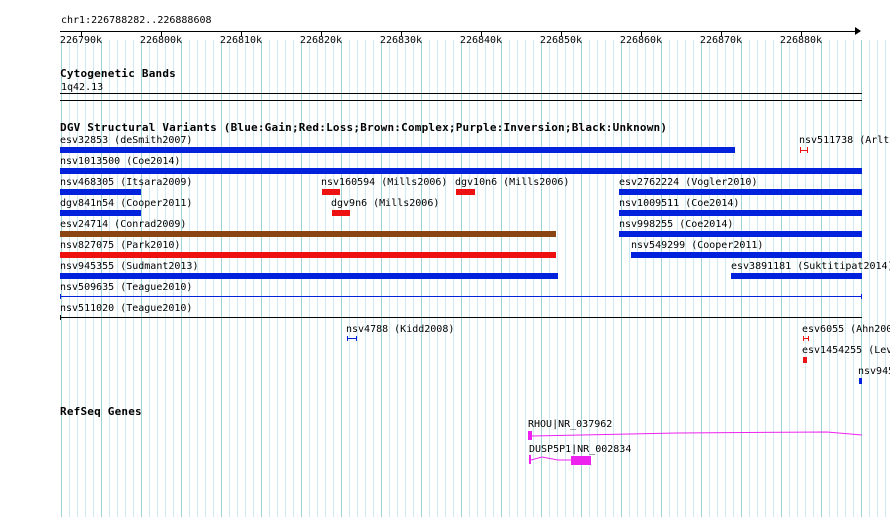 The width and height of the screenshot is (890, 517). I want to click on cytoband-line-bottom, so click(461, 100).